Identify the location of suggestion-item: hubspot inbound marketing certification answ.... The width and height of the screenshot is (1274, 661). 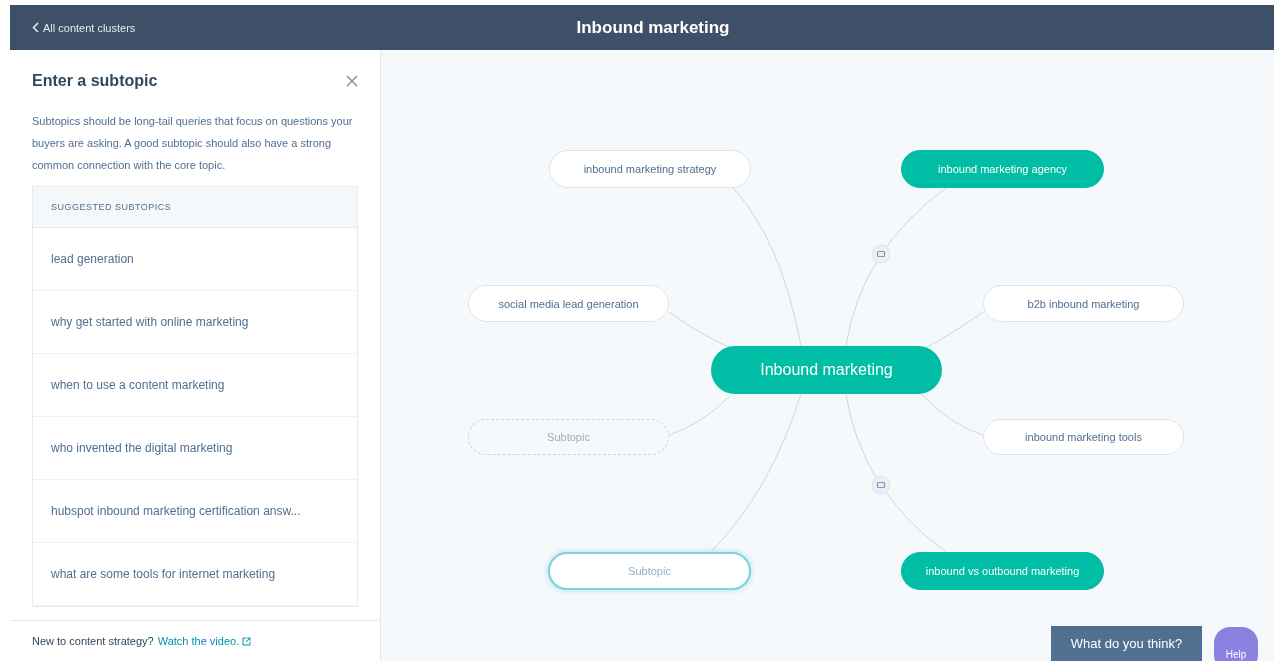
(195, 511).